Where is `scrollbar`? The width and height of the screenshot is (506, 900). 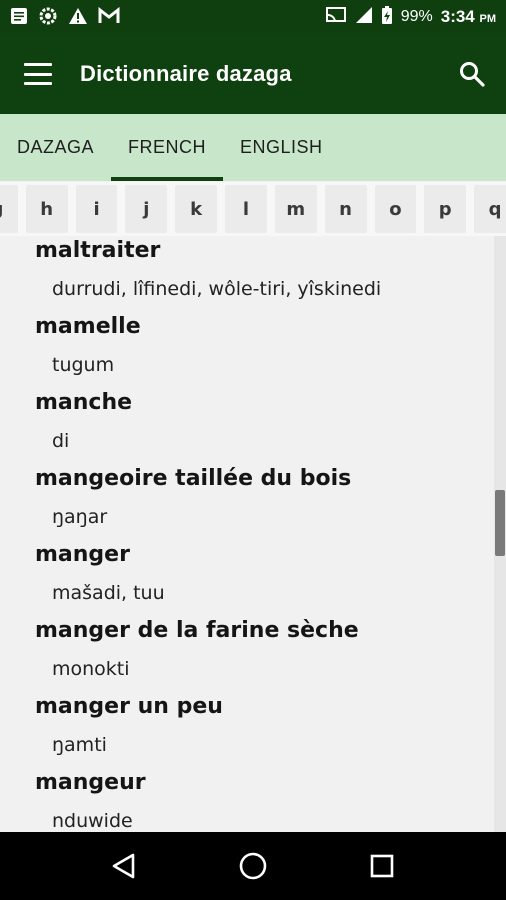 scrollbar is located at coordinates (500, 534).